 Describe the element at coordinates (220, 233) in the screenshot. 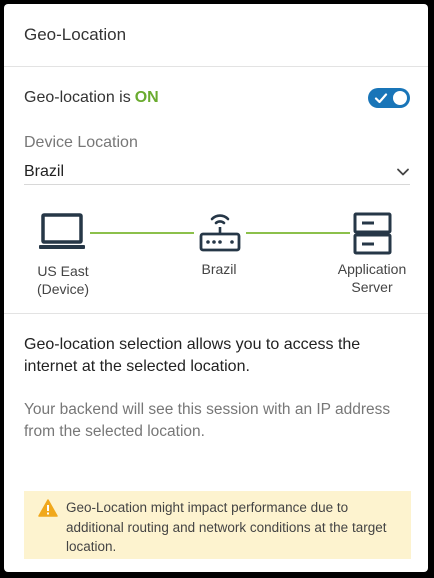

I see `router-icon` at that location.